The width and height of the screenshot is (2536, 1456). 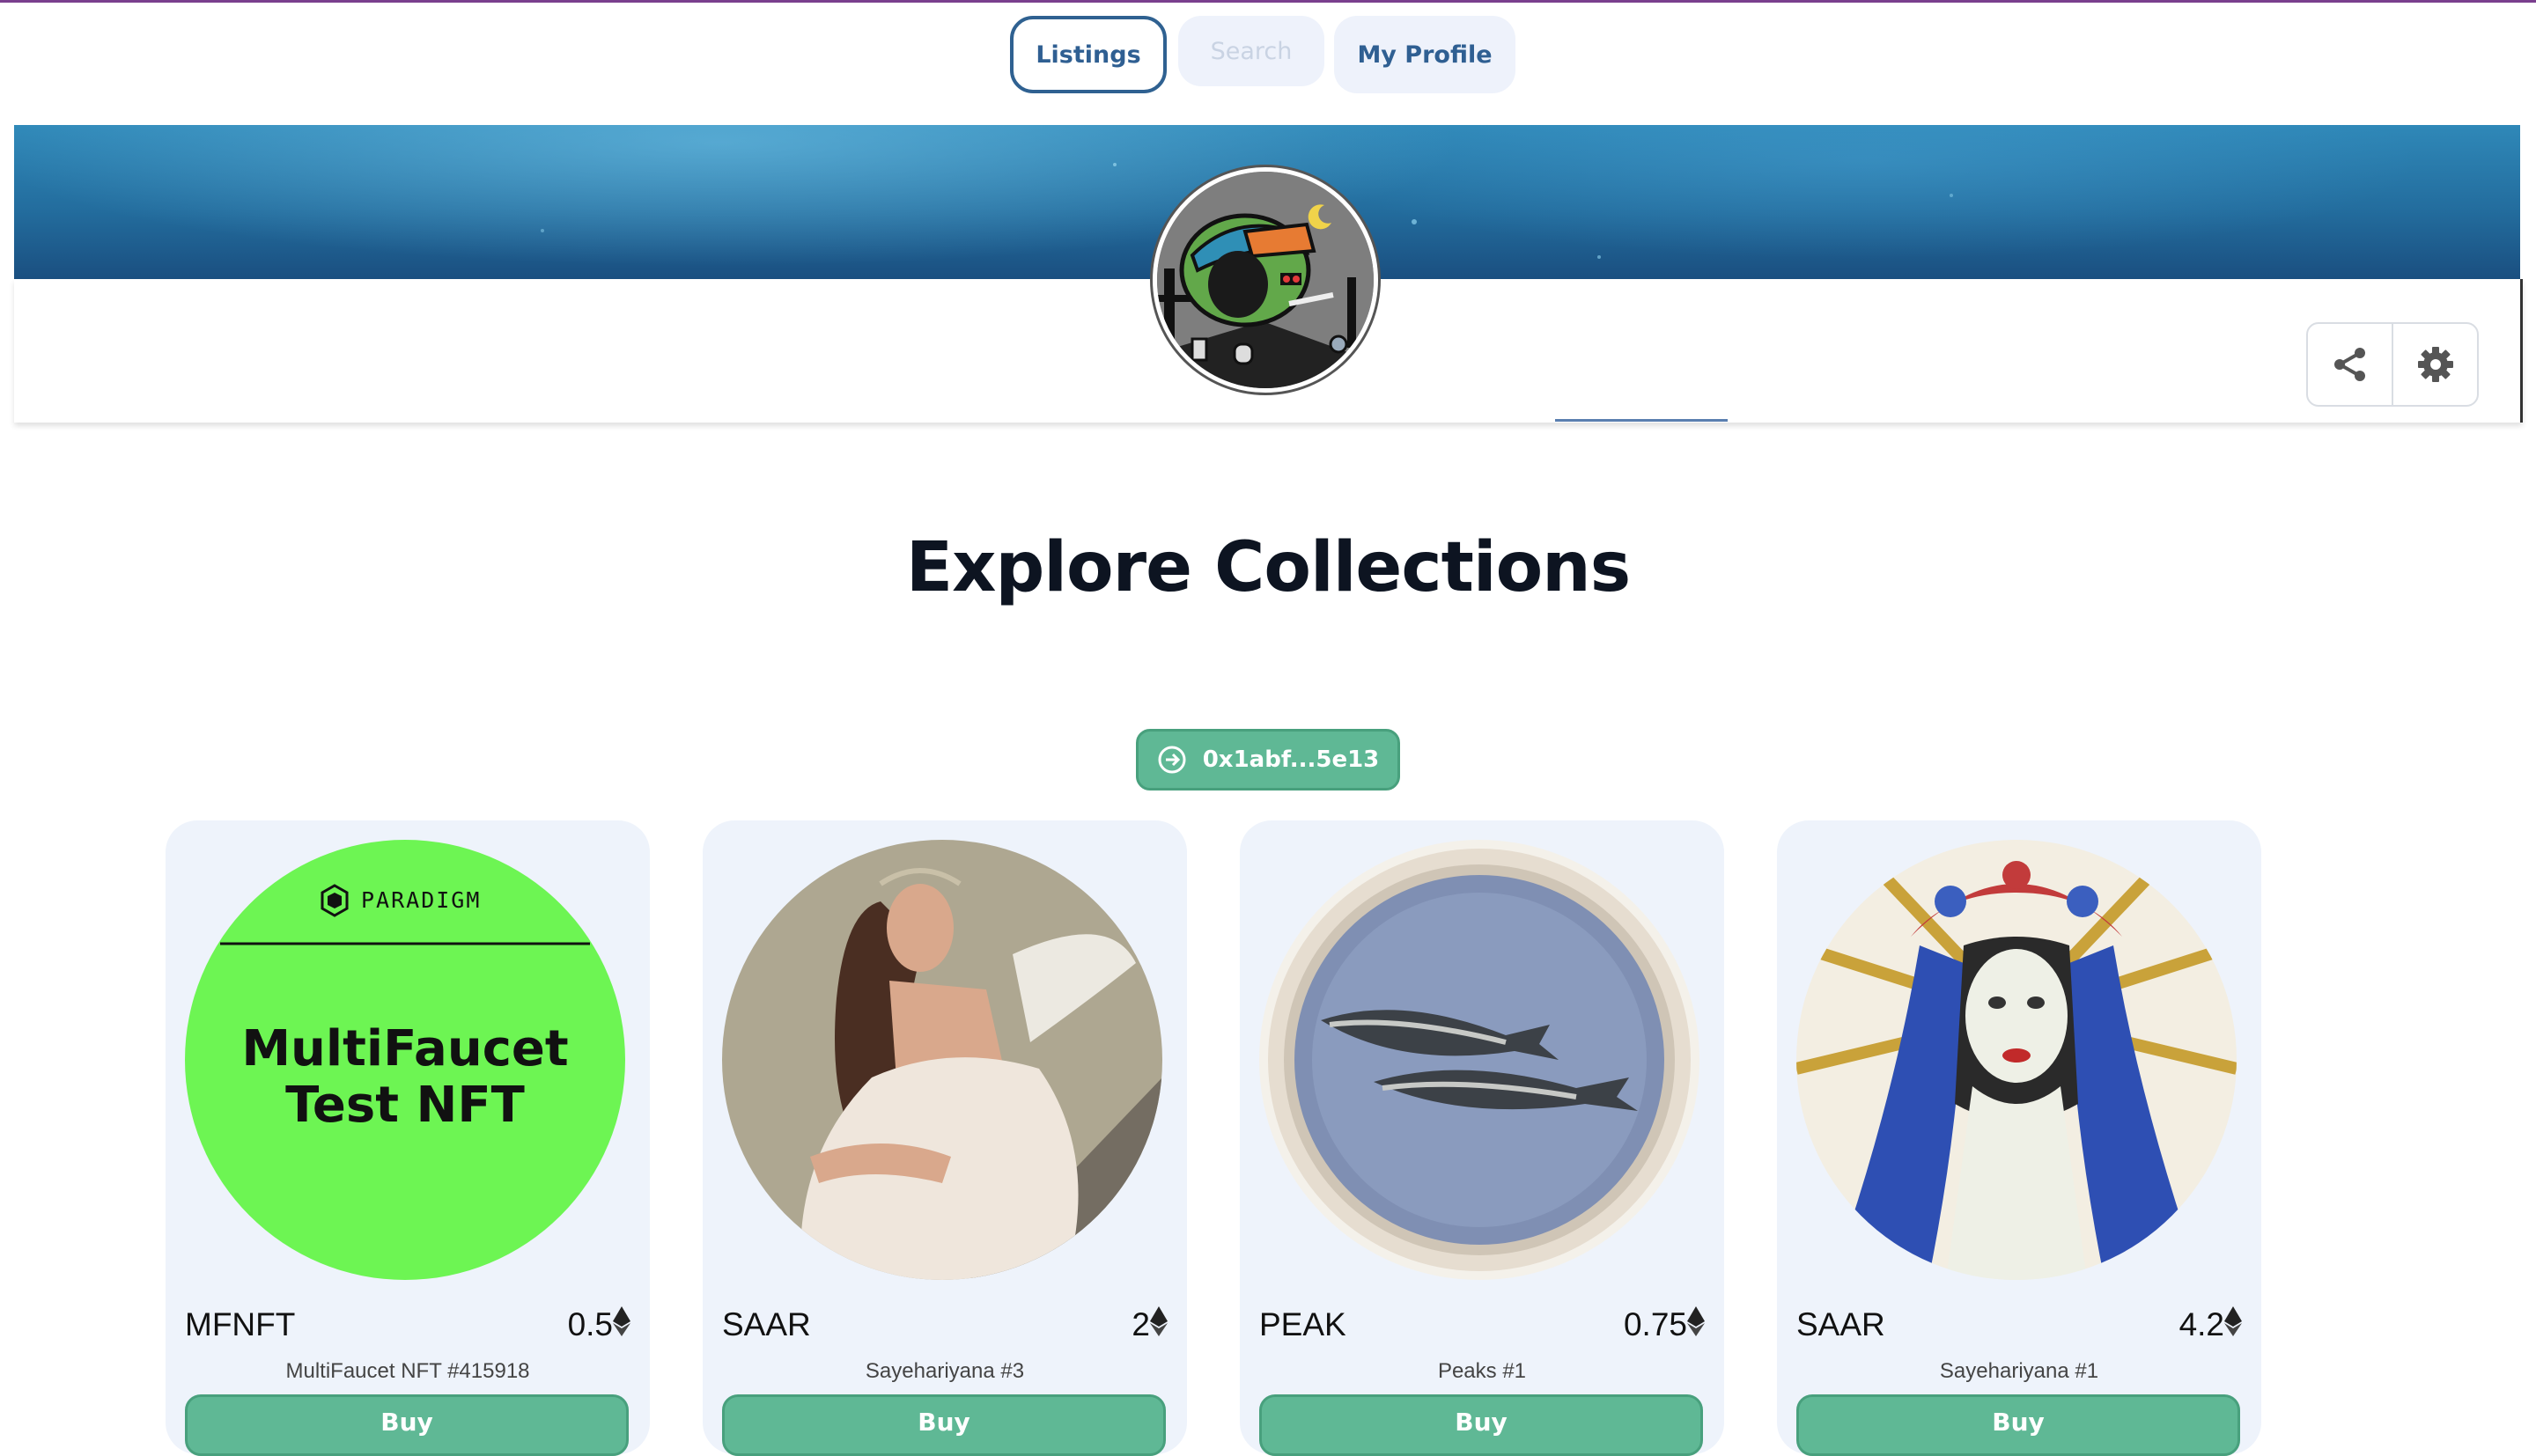 What do you see at coordinates (1088, 54) in the screenshot?
I see `nav-listings-button: Listings` at bounding box center [1088, 54].